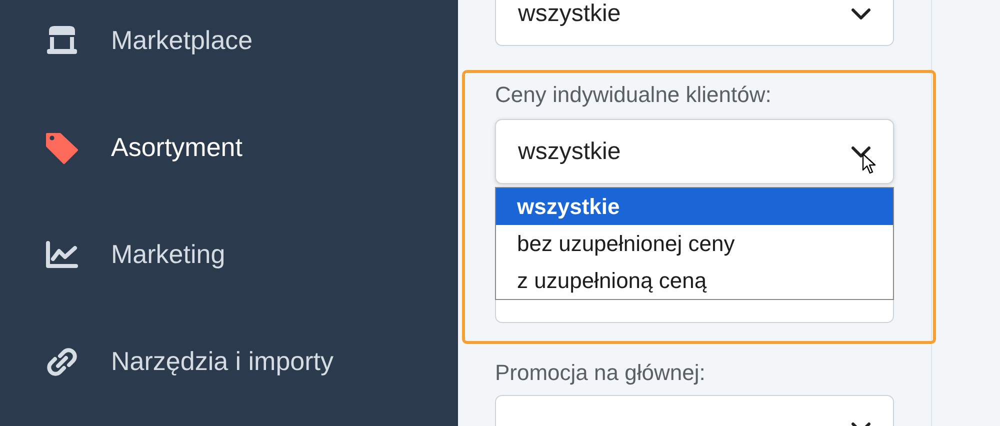 The width and height of the screenshot is (1000, 426). What do you see at coordinates (62, 362) in the screenshot?
I see `link-icon` at bounding box center [62, 362].